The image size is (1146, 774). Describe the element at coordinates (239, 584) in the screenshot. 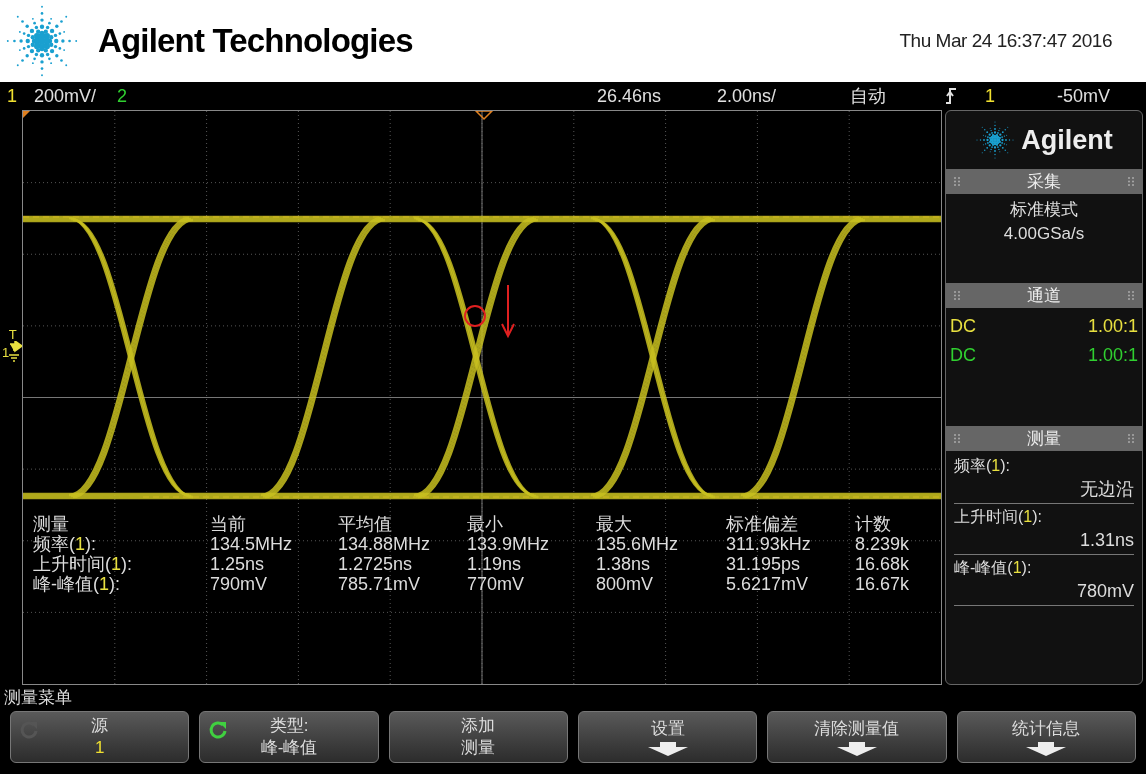

I see `table-cell-text: 790mV` at that location.